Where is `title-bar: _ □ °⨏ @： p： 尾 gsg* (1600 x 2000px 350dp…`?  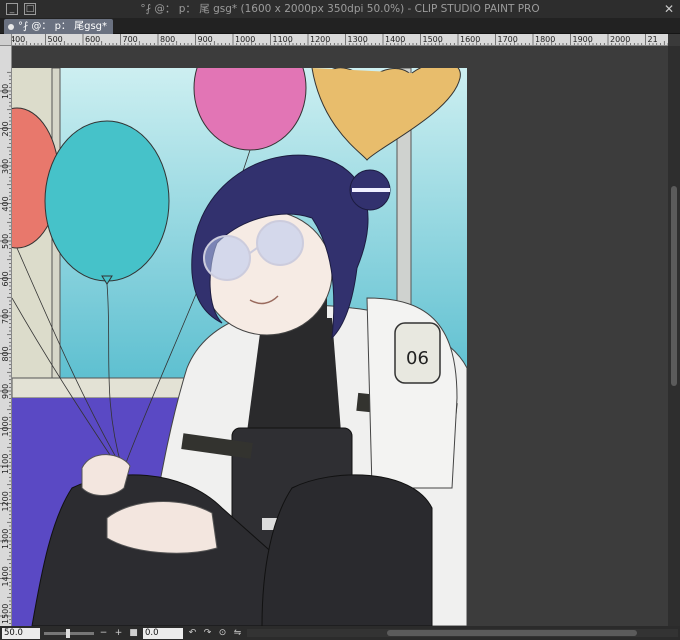
title-bar: _ □ °⨏ @： p： 尾 gsg* (1600 x 2000px 350dp… is located at coordinates (340, 9).